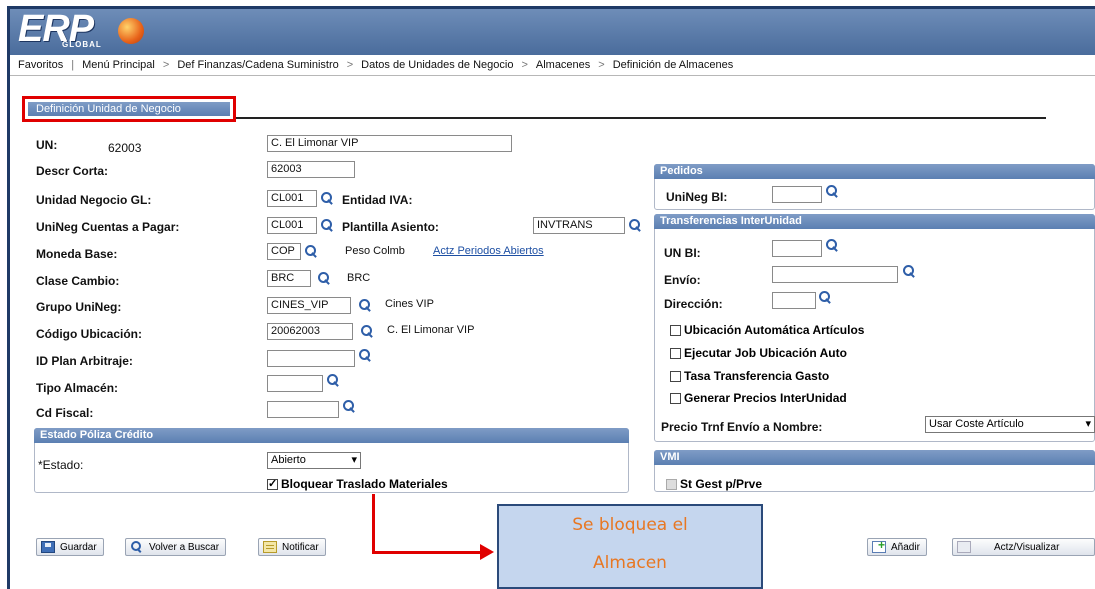 The width and height of the screenshot is (1095, 589). What do you see at coordinates (797, 194) in the screenshot?
I see `unineg-bi-field` at bounding box center [797, 194].